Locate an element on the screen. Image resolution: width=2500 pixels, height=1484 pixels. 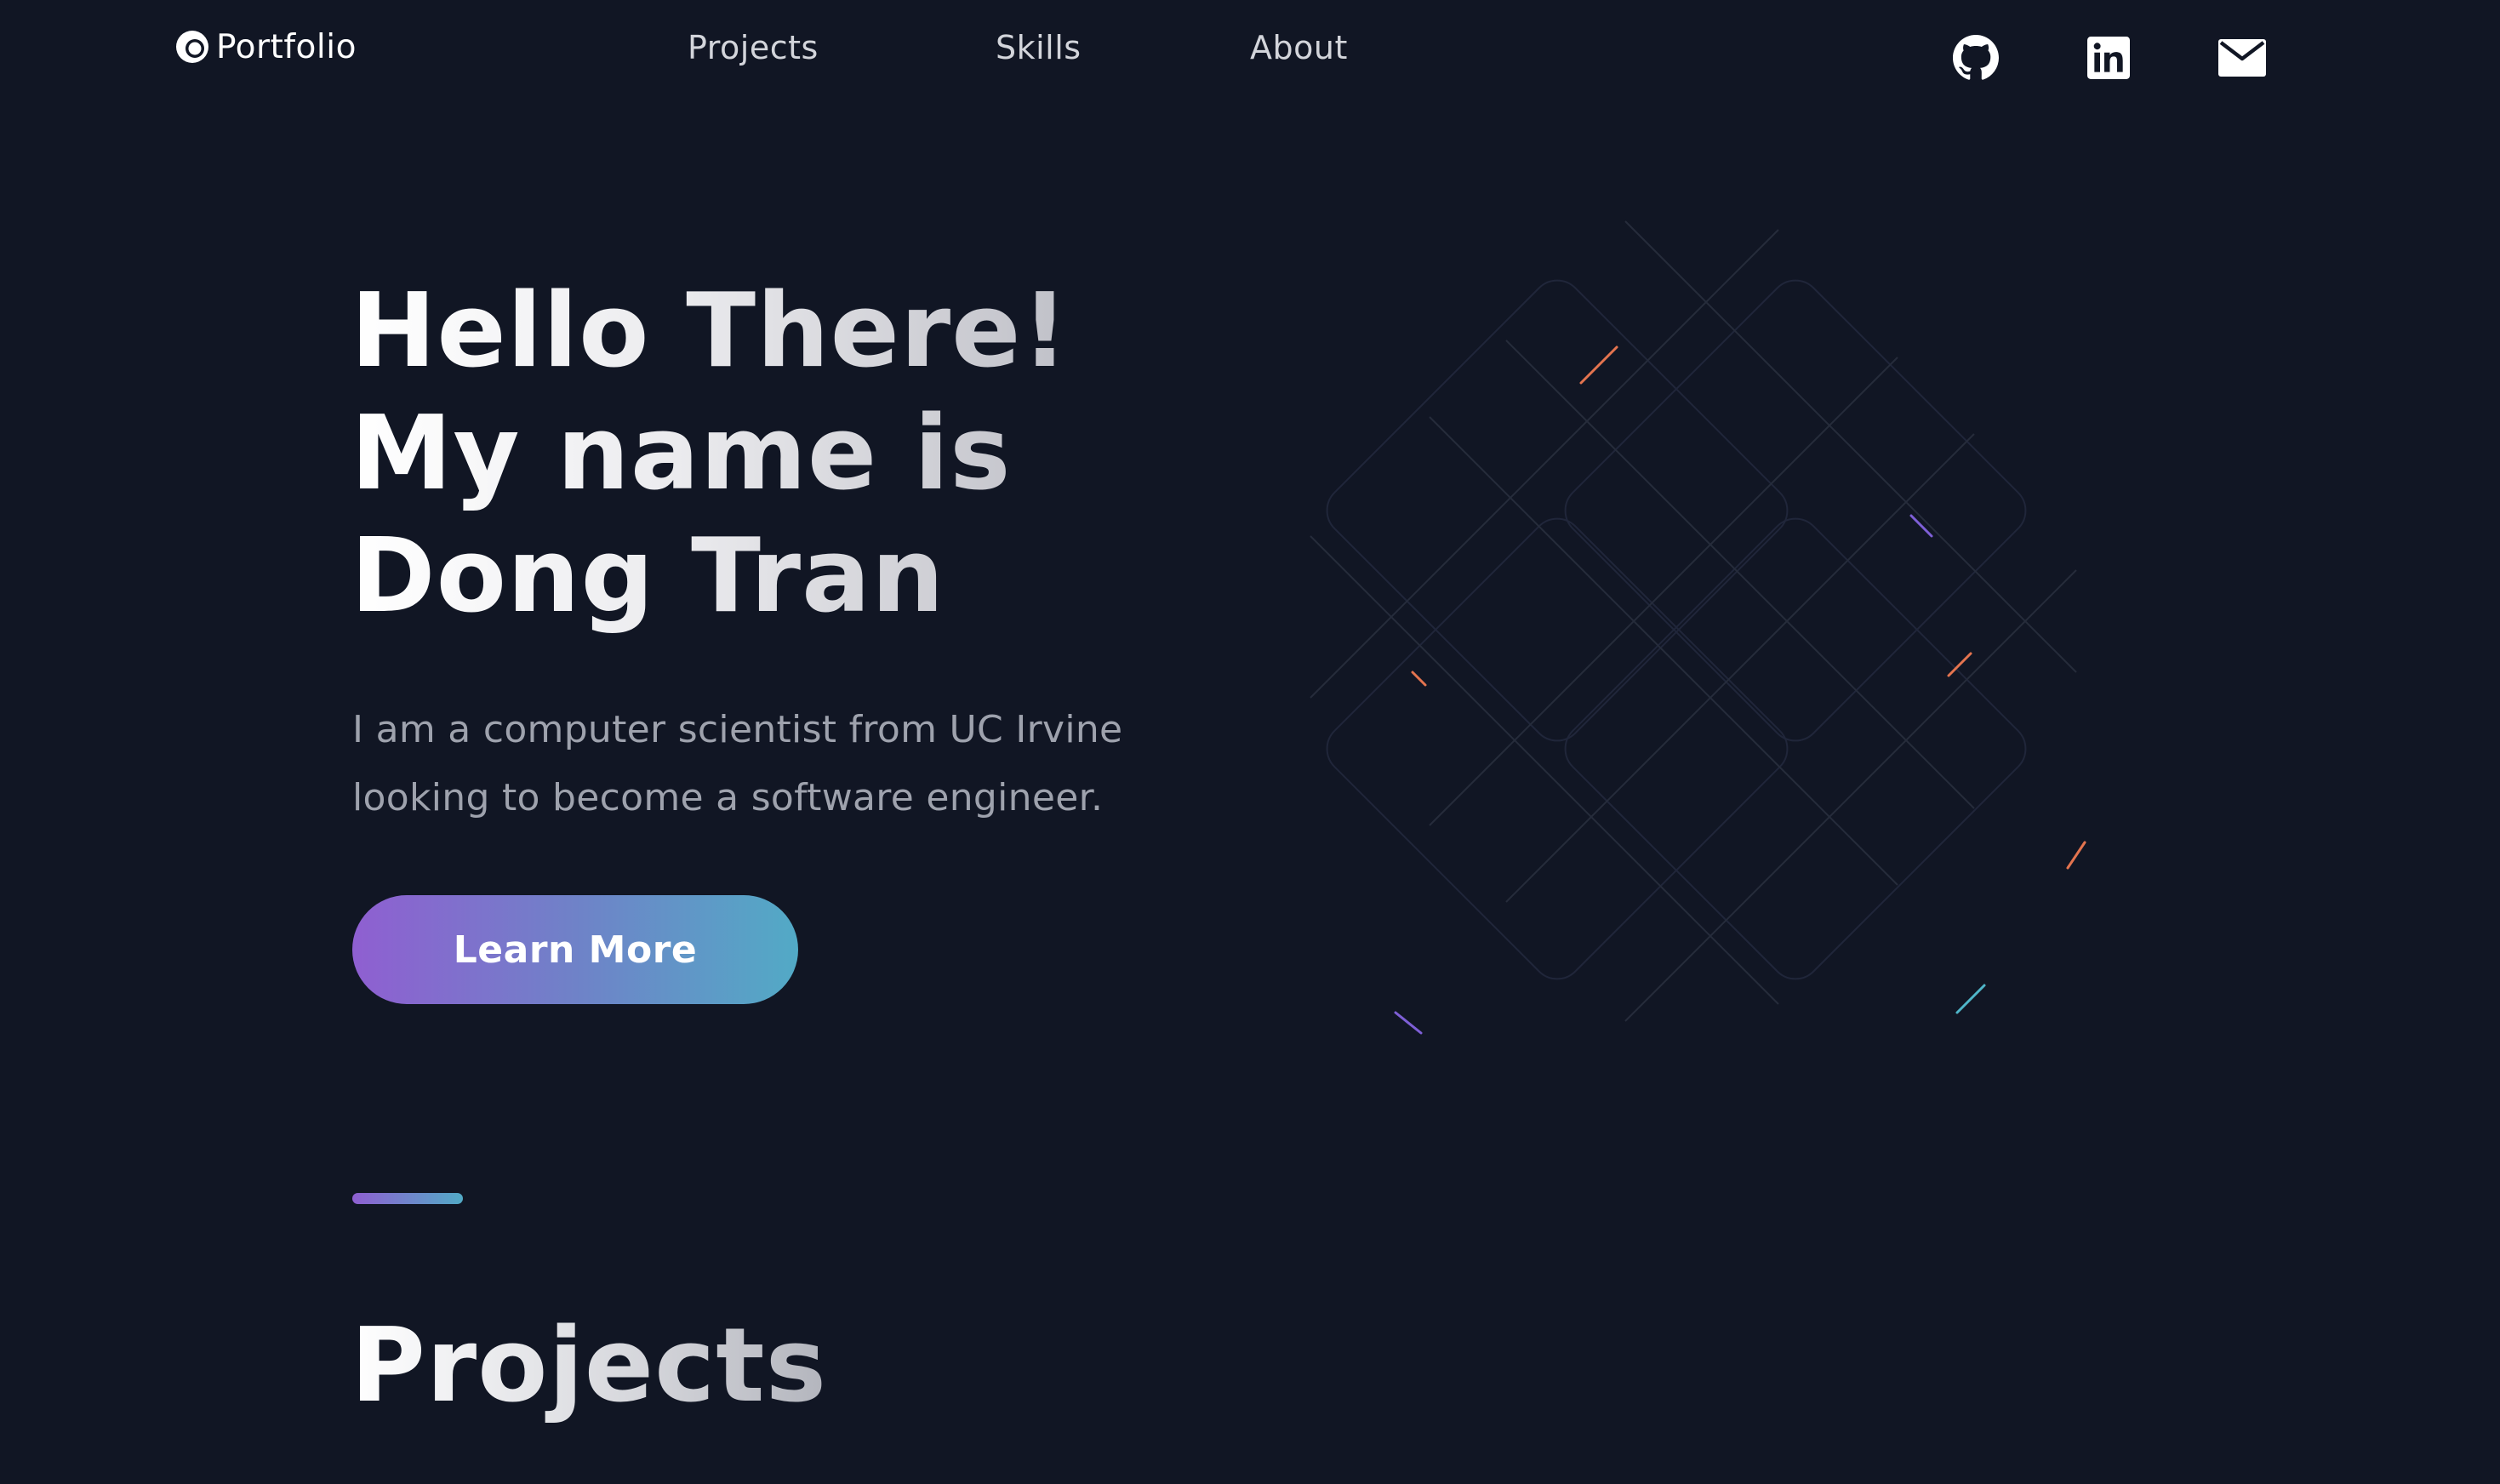
hero-subtitle-line: looking to become a software engineer. is located at coordinates (728, 797).